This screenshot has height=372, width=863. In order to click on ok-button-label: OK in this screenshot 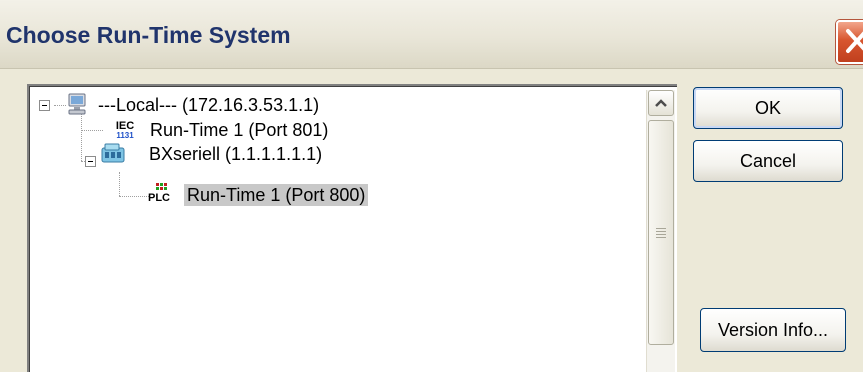, I will do `click(767, 108)`.